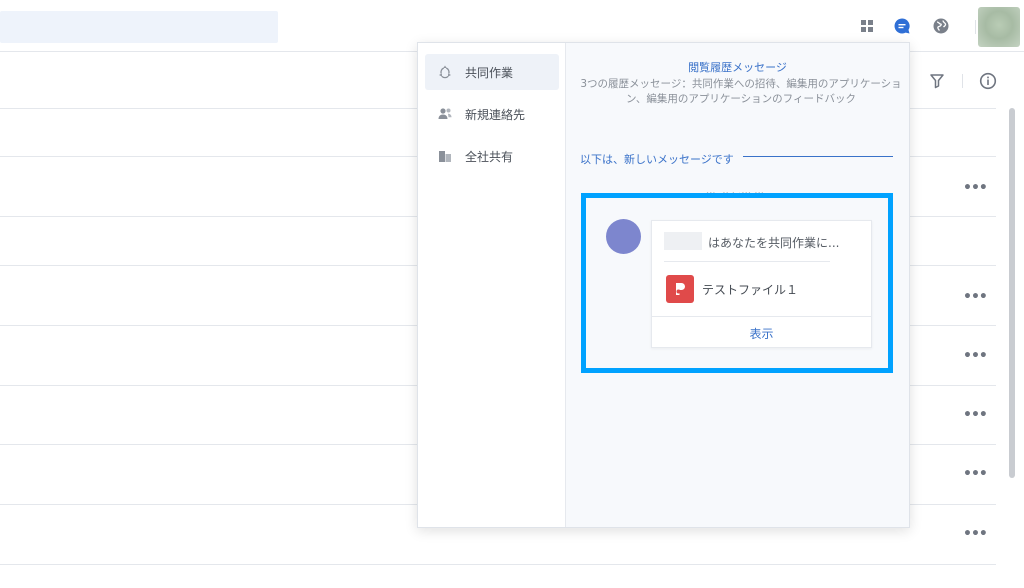  I want to click on new-messages-divider, so click(818, 156).